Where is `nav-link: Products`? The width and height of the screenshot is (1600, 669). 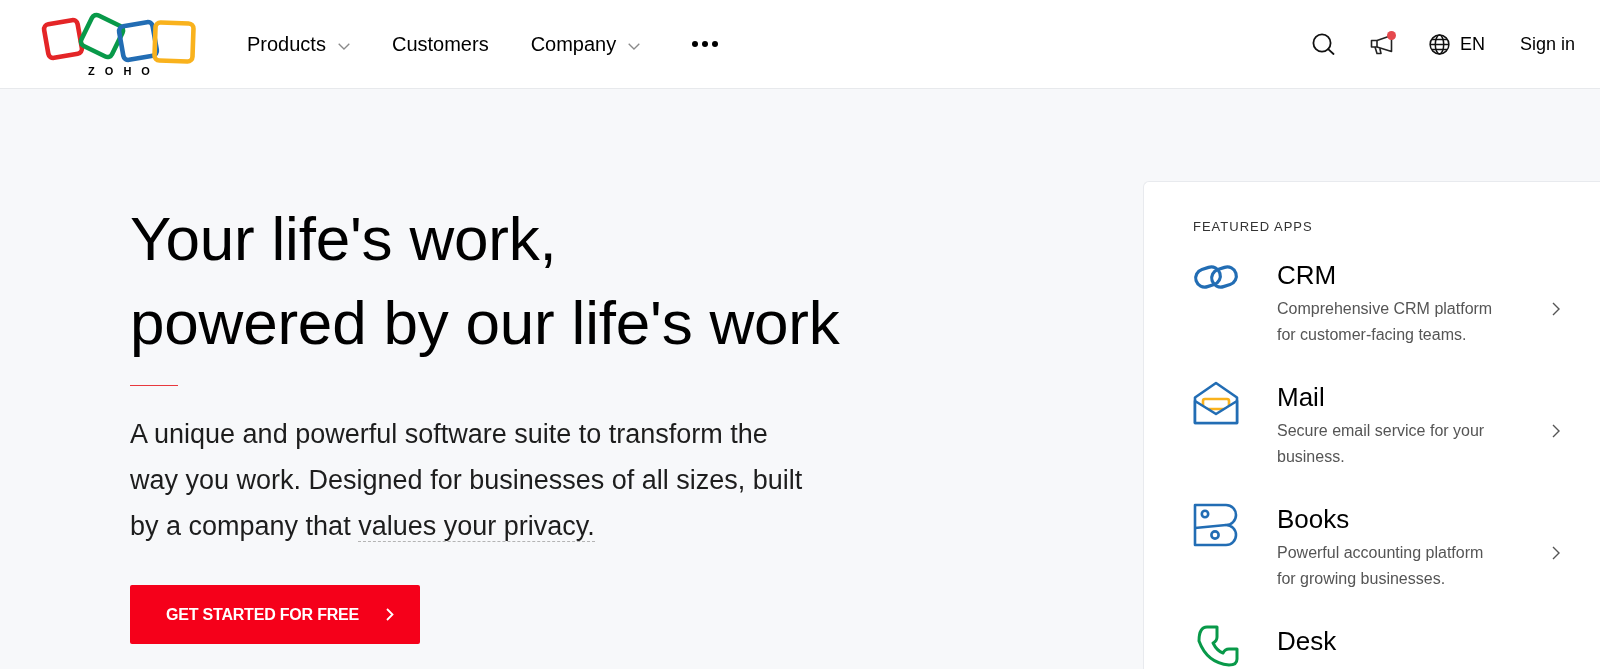 nav-link: Products is located at coordinates (298, 44).